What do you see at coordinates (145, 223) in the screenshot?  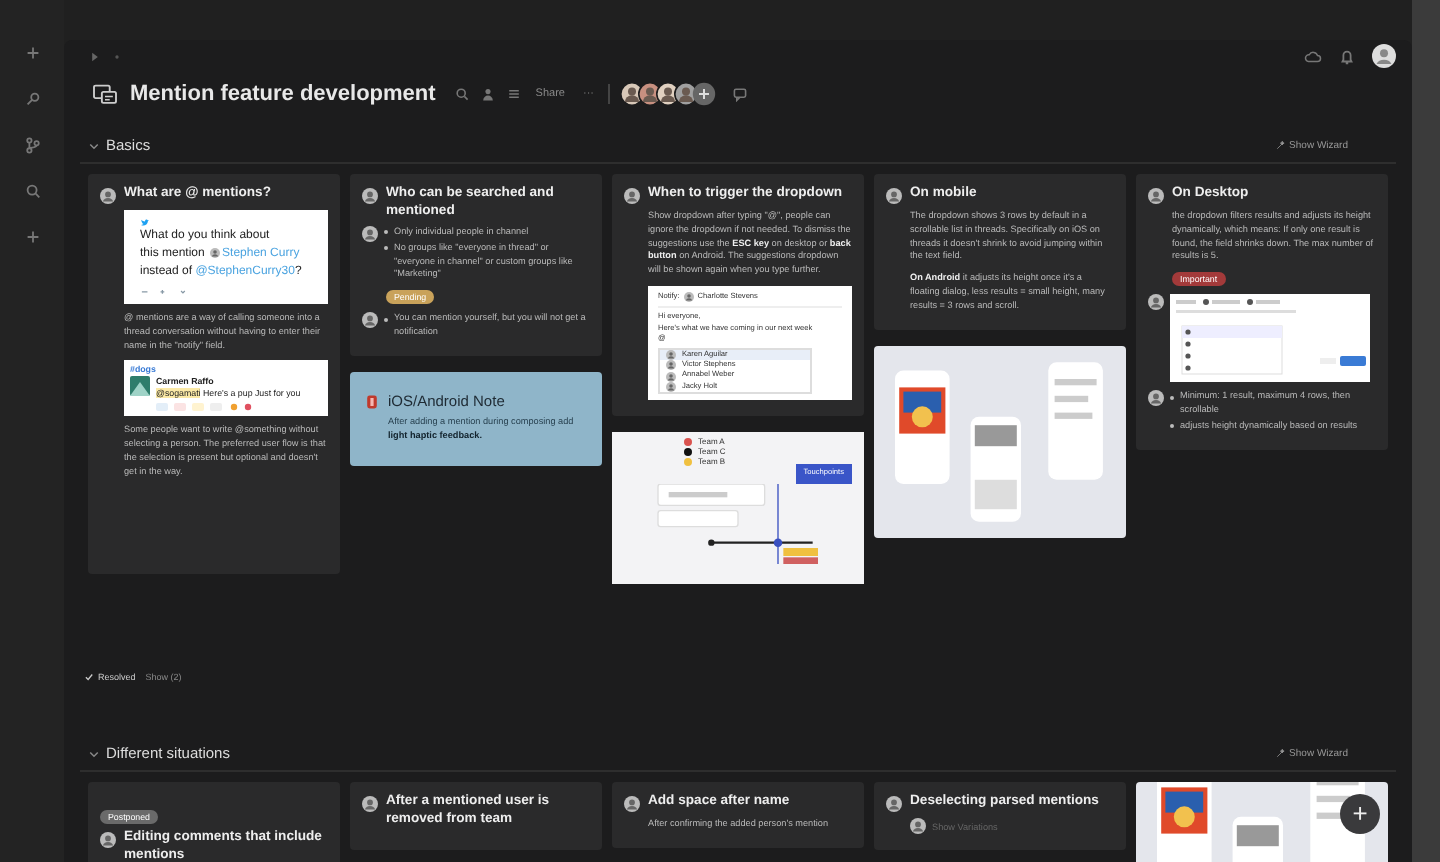 I see `bird-icon` at bounding box center [145, 223].